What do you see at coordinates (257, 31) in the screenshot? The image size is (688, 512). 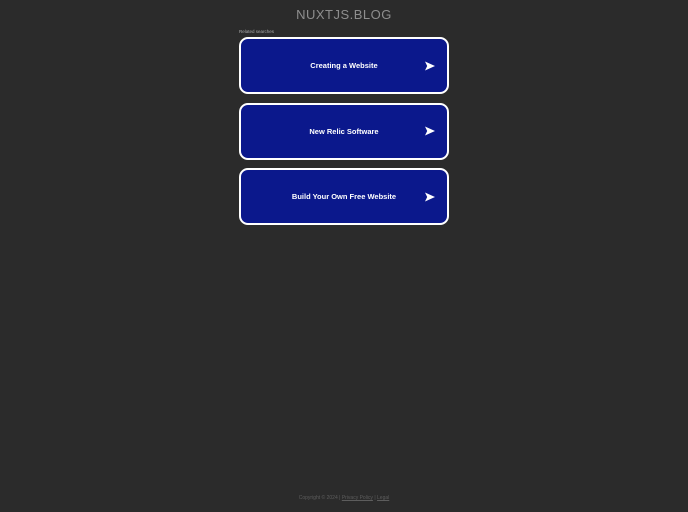 I see `related-searches-label: Related searches` at bounding box center [257, 31].